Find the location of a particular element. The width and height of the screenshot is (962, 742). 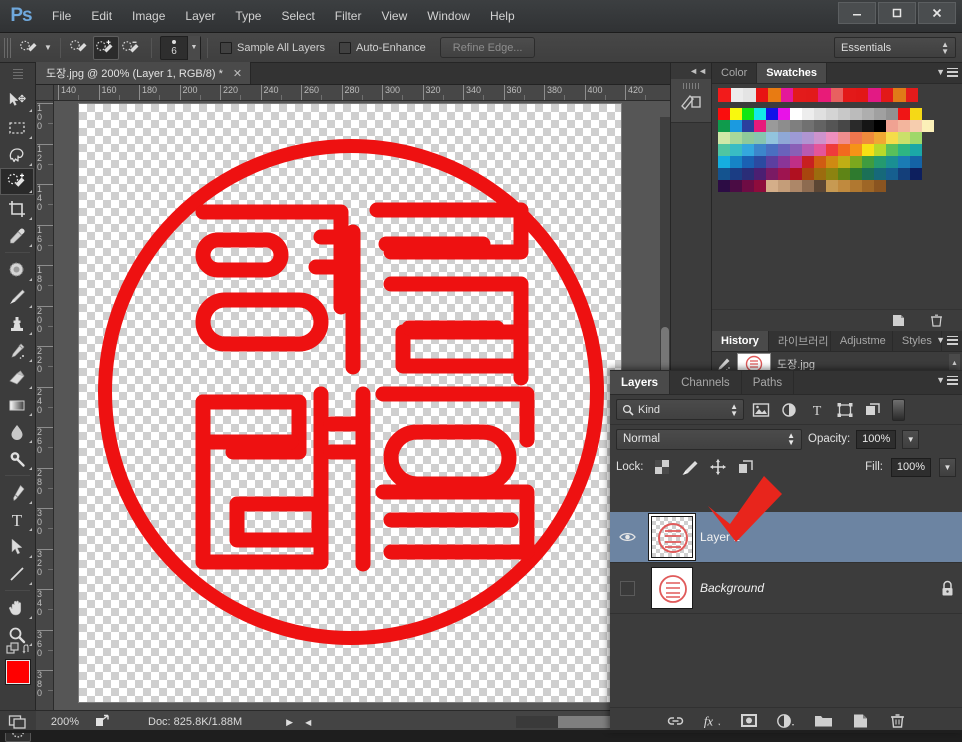

document-tab: 도장.jpg @ 200% (Layer 1, RGB/8) * ✕ is located at coordinates (144, 73).